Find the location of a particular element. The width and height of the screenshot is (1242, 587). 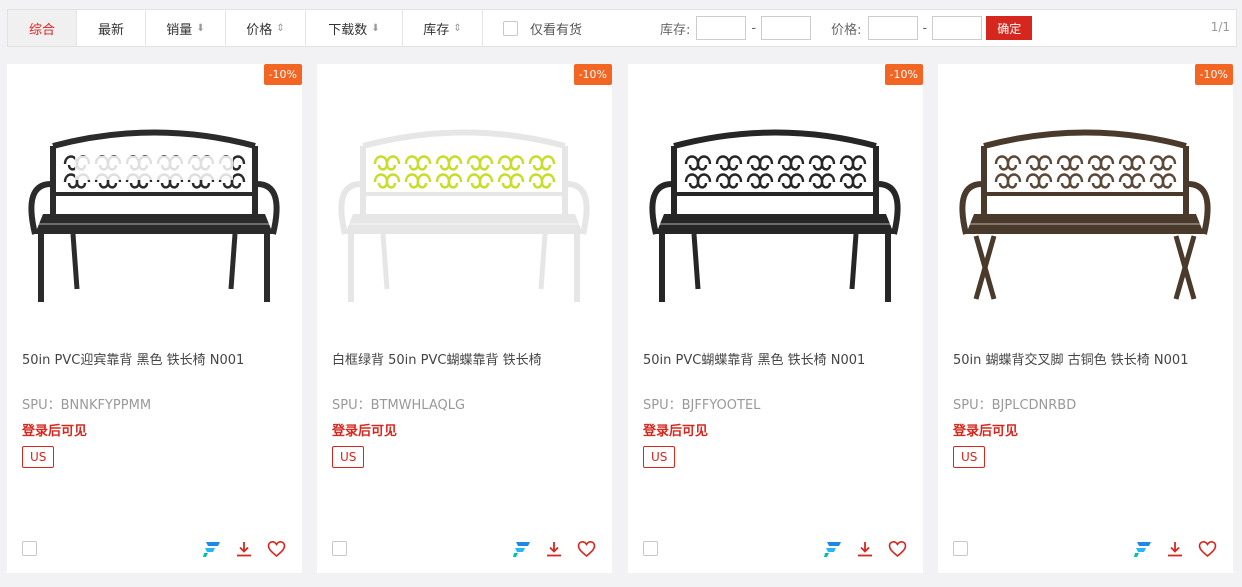

in-stock-label: 仅看有货 is located at coordinates (556, 30).